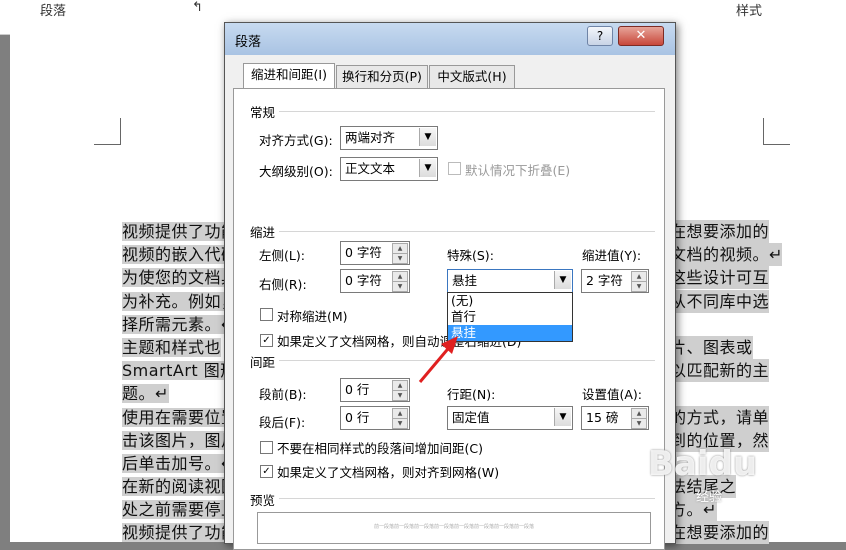 Image resolution: width=846 pixels, height=550 pixels. What do you see at coordinates (449, 345) in the screenshot?
I see `arrow-head-icon` at bounding box center [449, 345].